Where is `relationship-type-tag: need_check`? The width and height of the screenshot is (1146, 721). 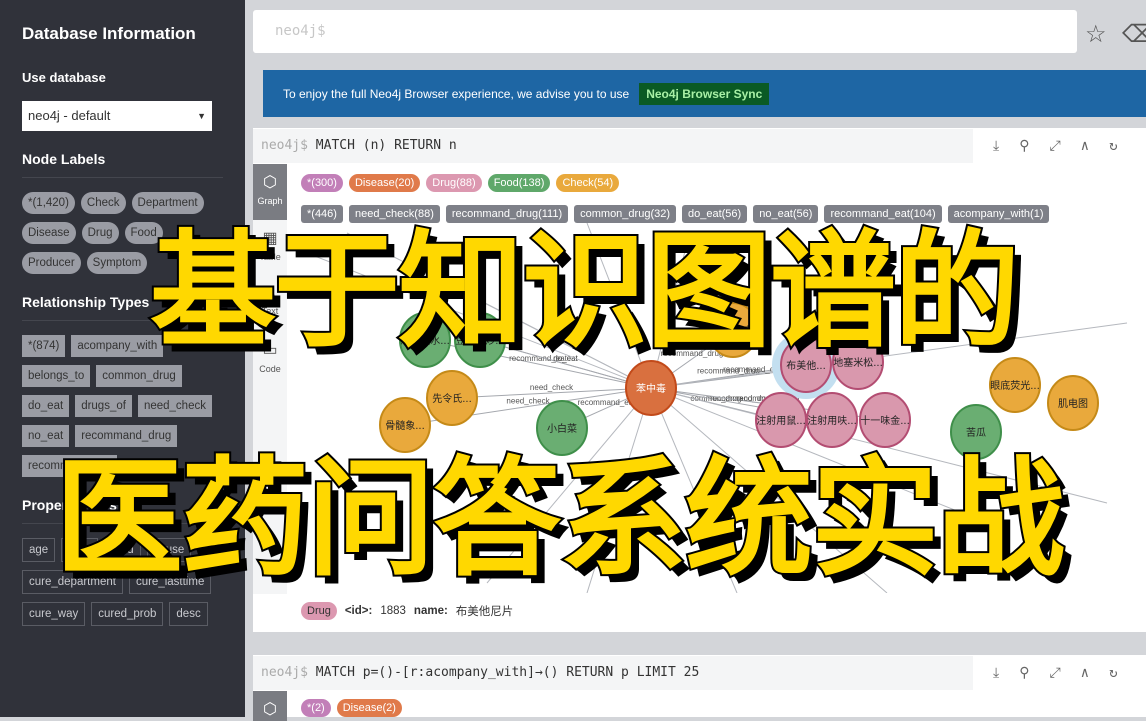 relationship-type-tag: need_check is located at coordinates (174, 406).